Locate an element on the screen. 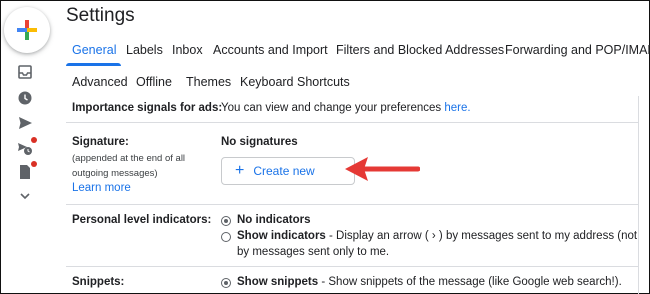  tab-keyboard-shortcuts: Keyboard Shortcuts is located at coordinates (295, 82).